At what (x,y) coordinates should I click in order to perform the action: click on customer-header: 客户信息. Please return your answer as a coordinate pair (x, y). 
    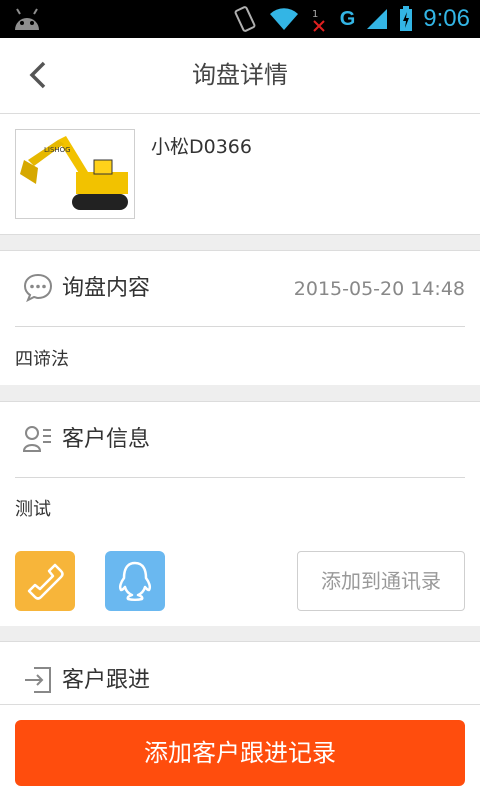
    Looking at the image, I should click on (240, 440).